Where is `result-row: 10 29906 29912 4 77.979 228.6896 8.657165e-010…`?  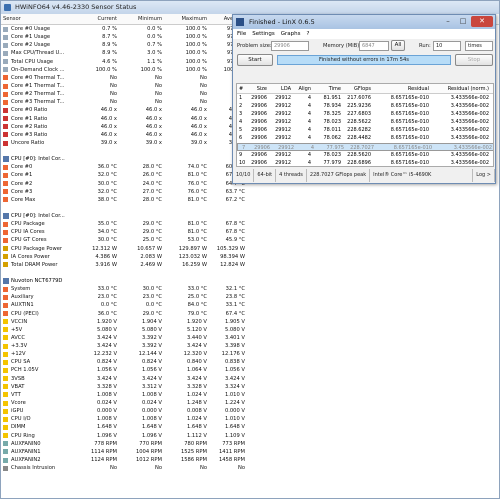 result-row: 10 29906 29912 4 77.979 228.6896 8.657165e-010… is located at coordinates (365, 162).